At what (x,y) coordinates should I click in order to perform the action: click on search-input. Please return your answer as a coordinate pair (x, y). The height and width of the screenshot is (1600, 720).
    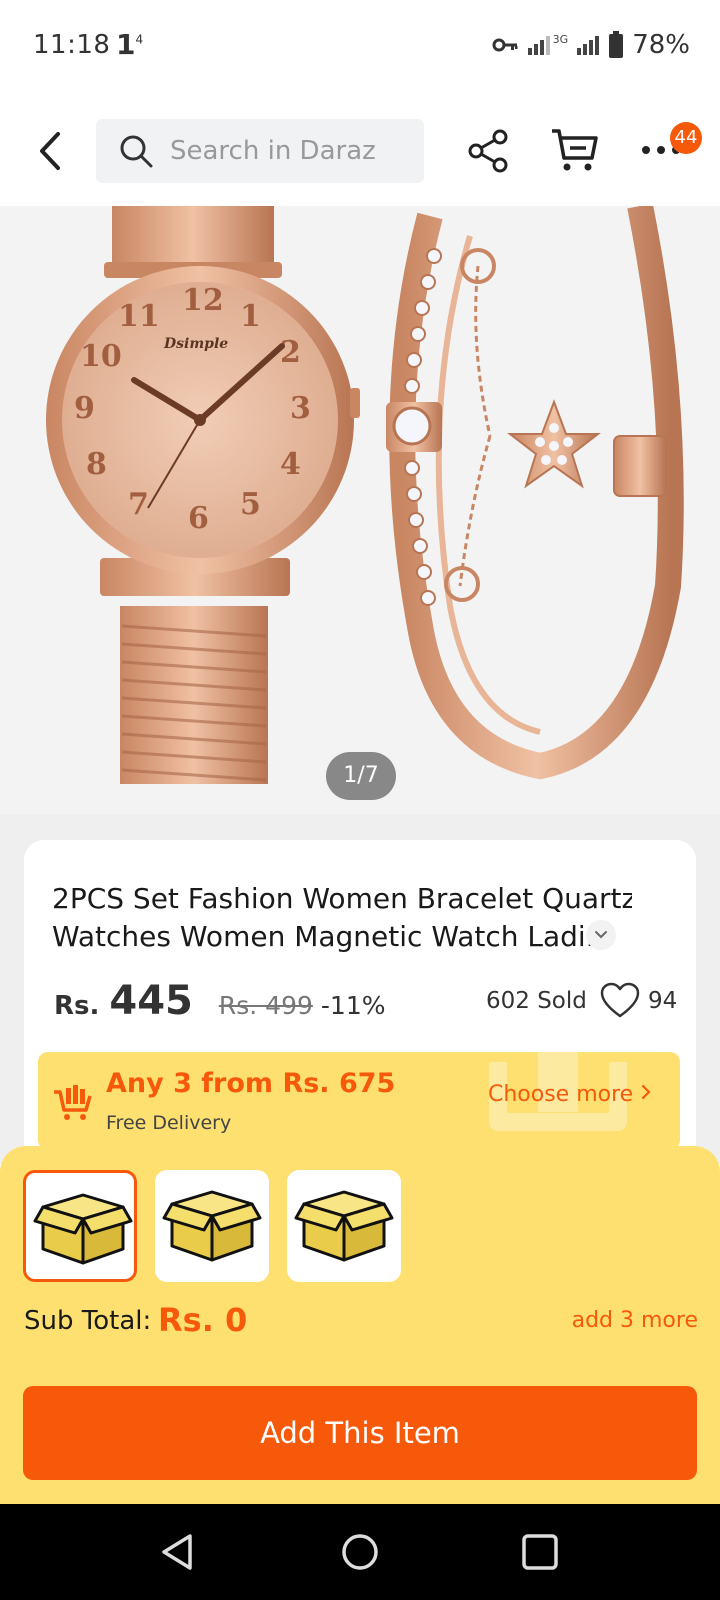
    Looking at the image, I should click on (290, 151).